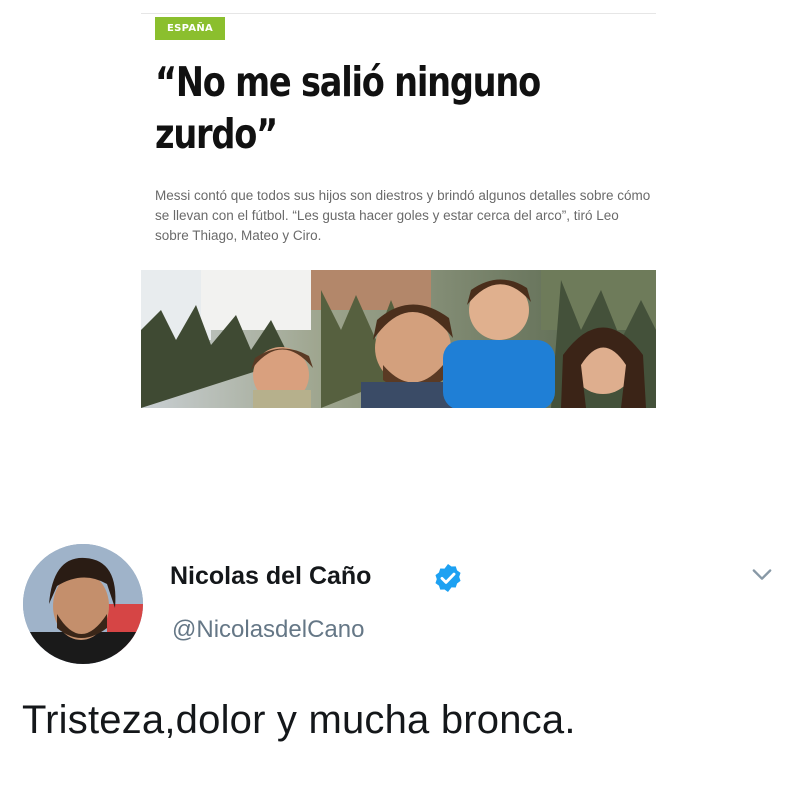 Image resolution: width=792 pixels, height=800 pixels. I want to click on user-handle: @NicolasdelCano, so click(268, 630).